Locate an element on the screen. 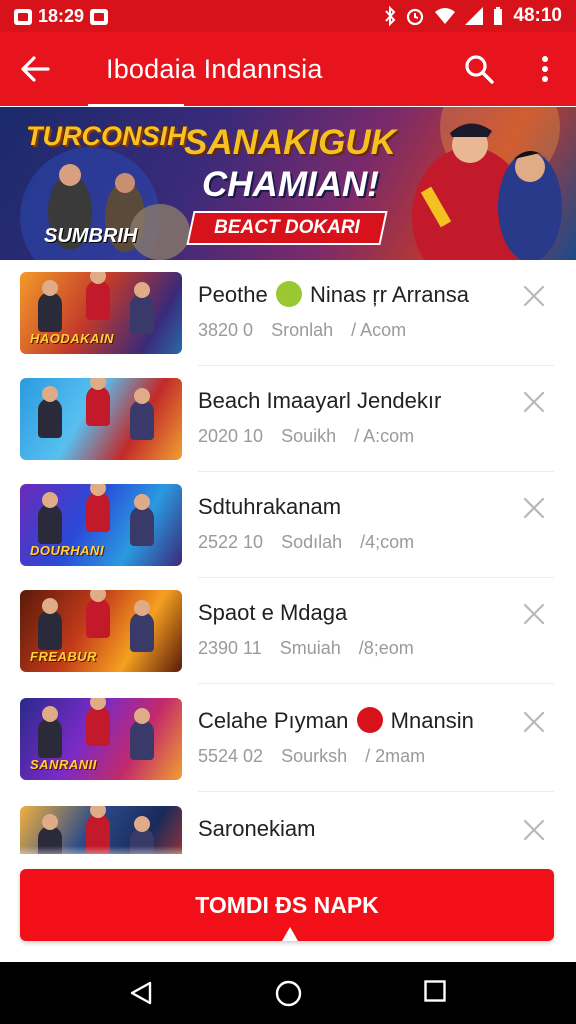 The image size is (576, 1024). nav-home-icon is located at coordinates (288, 993).